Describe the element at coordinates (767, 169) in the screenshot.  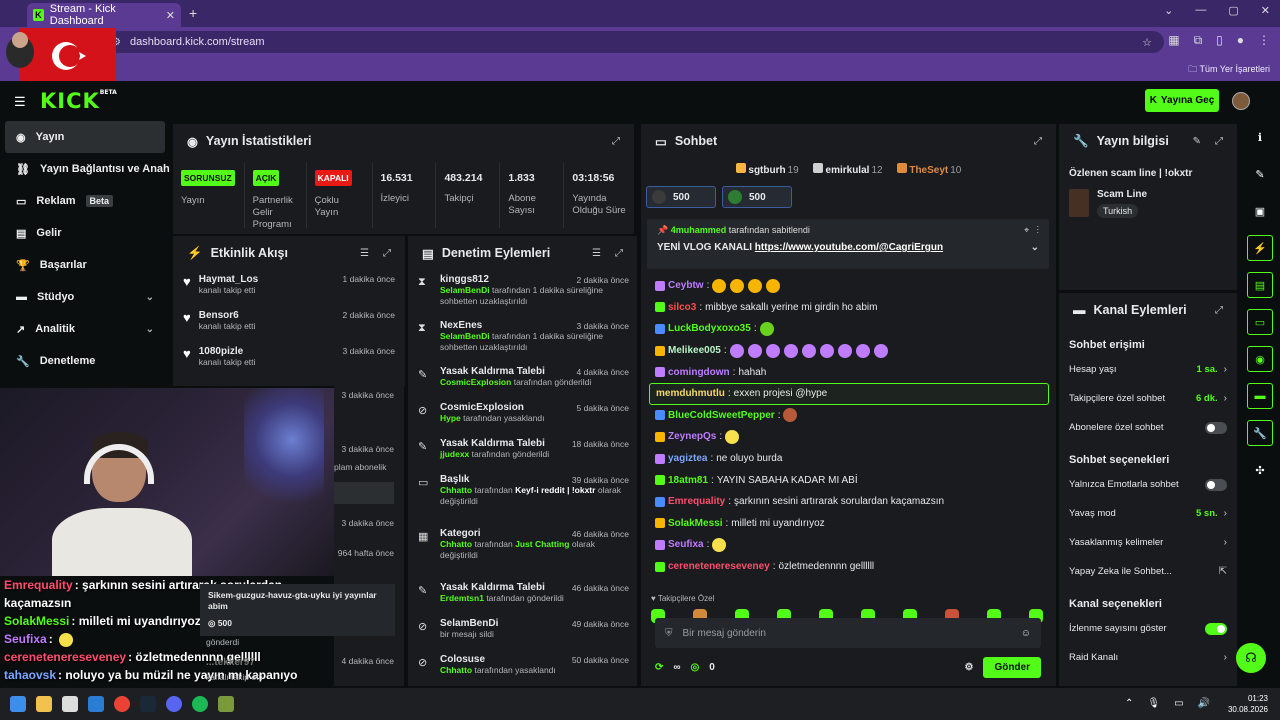
I see `leaderboard-entry: sgtburh 19` at that location.